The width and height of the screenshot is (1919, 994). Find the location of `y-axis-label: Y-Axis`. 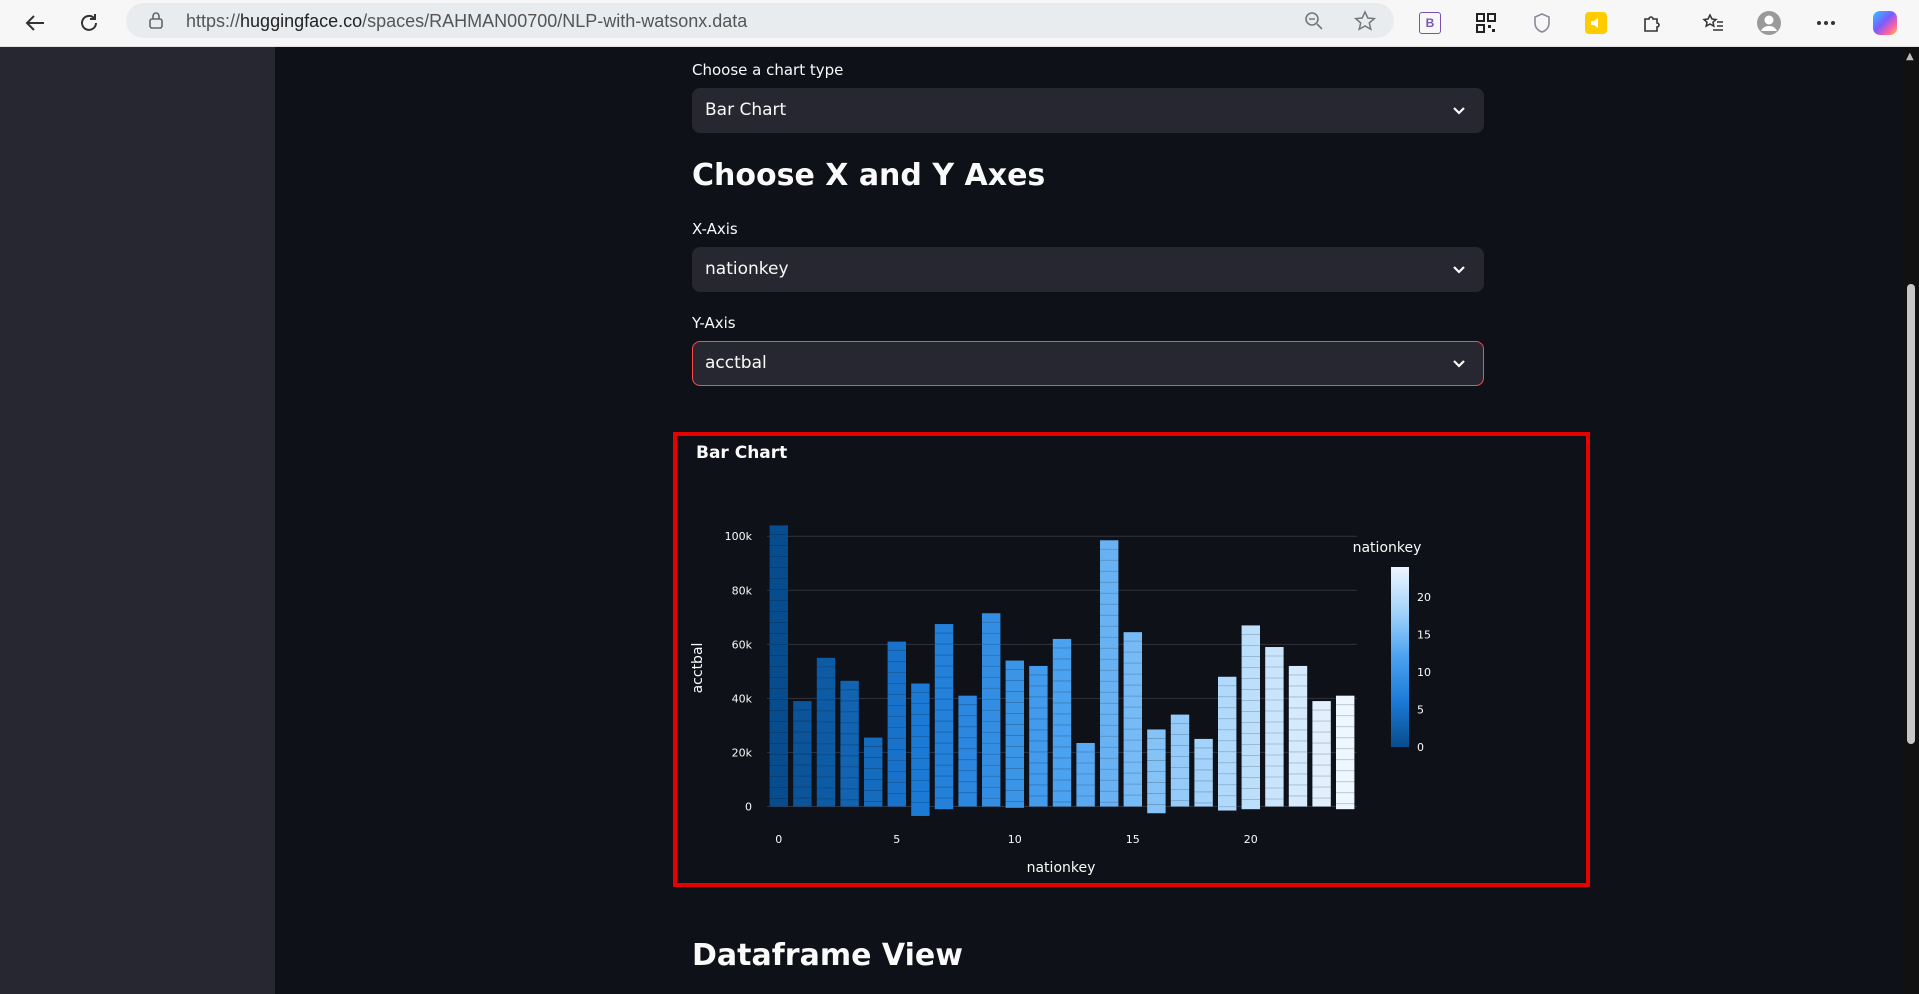

y-axis-label: Y-Axis is located at coordinates (714, 323).